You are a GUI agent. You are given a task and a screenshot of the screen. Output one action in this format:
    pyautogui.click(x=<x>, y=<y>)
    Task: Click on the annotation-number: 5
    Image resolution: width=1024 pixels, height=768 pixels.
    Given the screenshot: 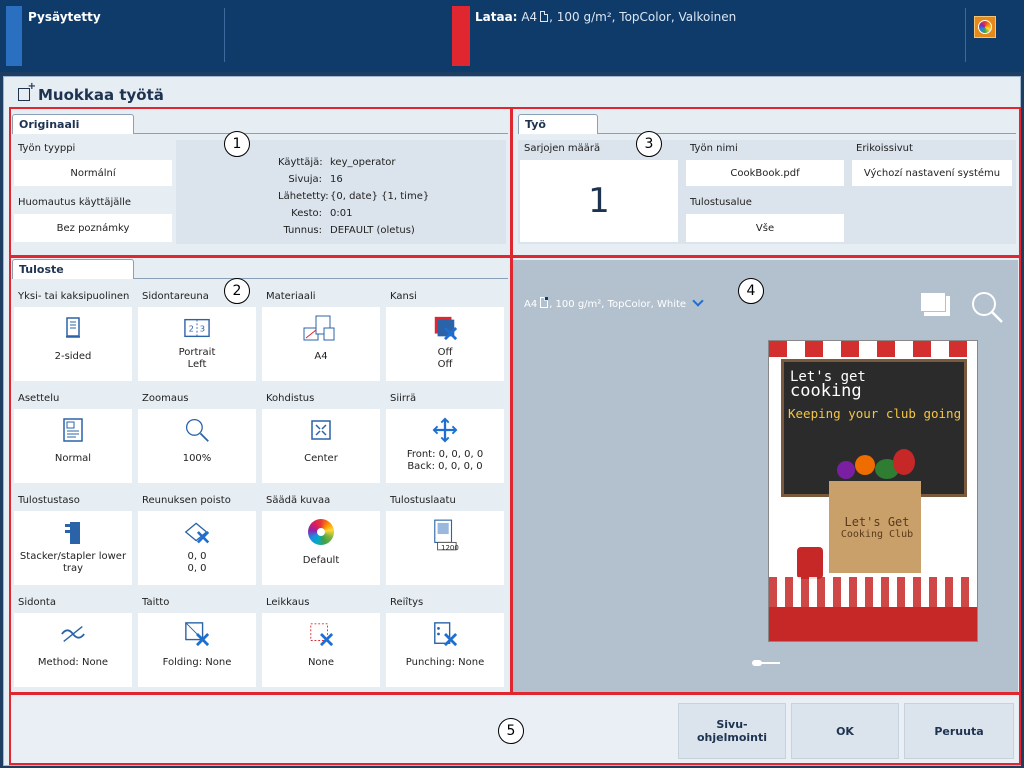 What is the action you would take?
    pyautogui.click(x=511, y=731)
    